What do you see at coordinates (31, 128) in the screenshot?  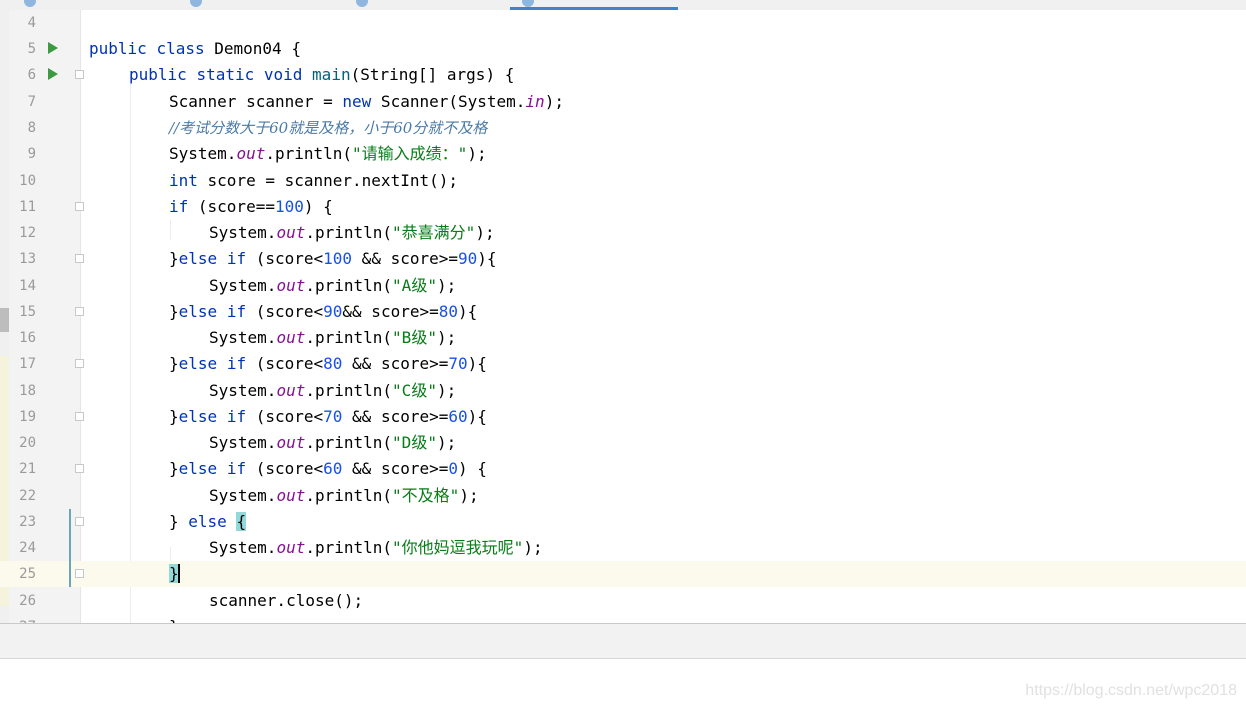 I see `line-number: 8` at bounding box center [31, 128].